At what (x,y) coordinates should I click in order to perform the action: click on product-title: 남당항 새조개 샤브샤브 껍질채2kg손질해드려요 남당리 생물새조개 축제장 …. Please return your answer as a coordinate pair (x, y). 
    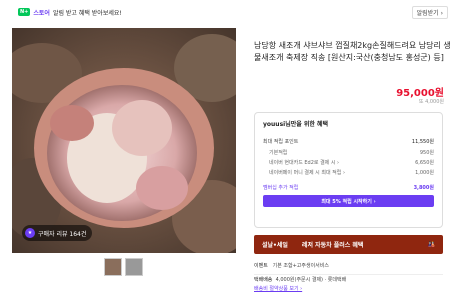
    Looking at the image, I should click on (352, 51).